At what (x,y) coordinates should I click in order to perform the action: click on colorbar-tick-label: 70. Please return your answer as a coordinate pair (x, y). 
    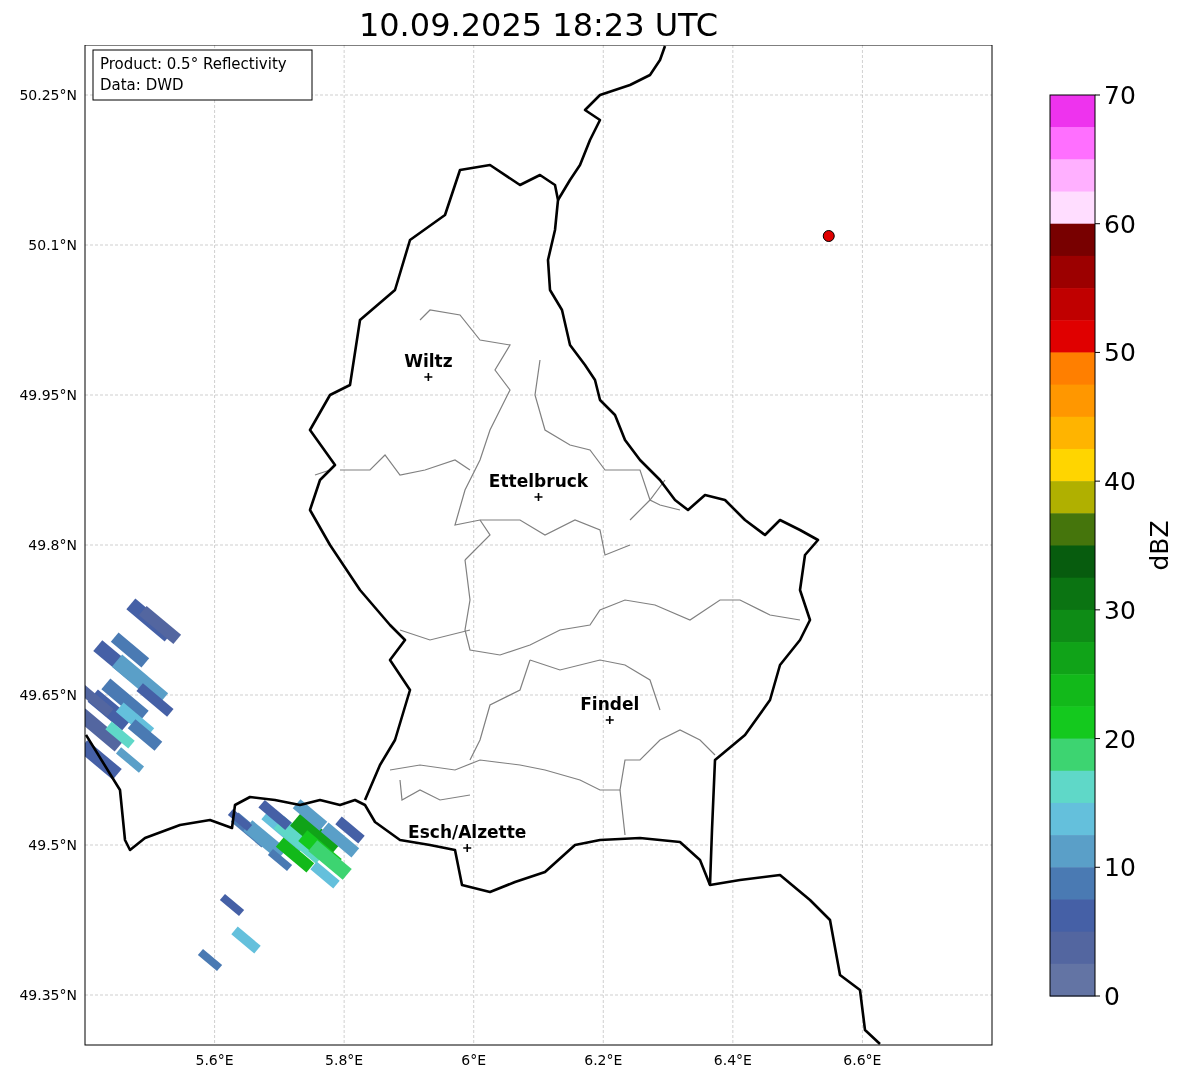
    Looking at the image, I should click on (1120, 95).